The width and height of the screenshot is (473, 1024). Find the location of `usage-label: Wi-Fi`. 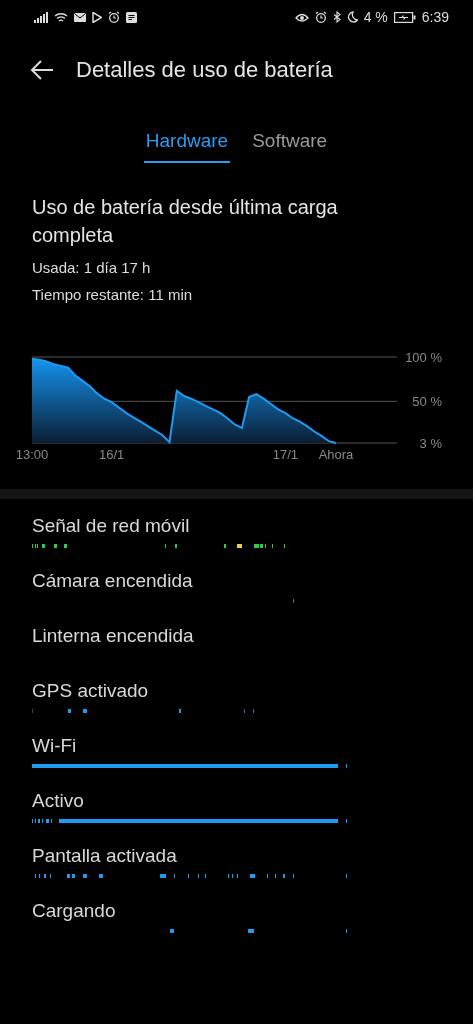

usage-label: Wi-Fi is located at coordinates (55, 746).